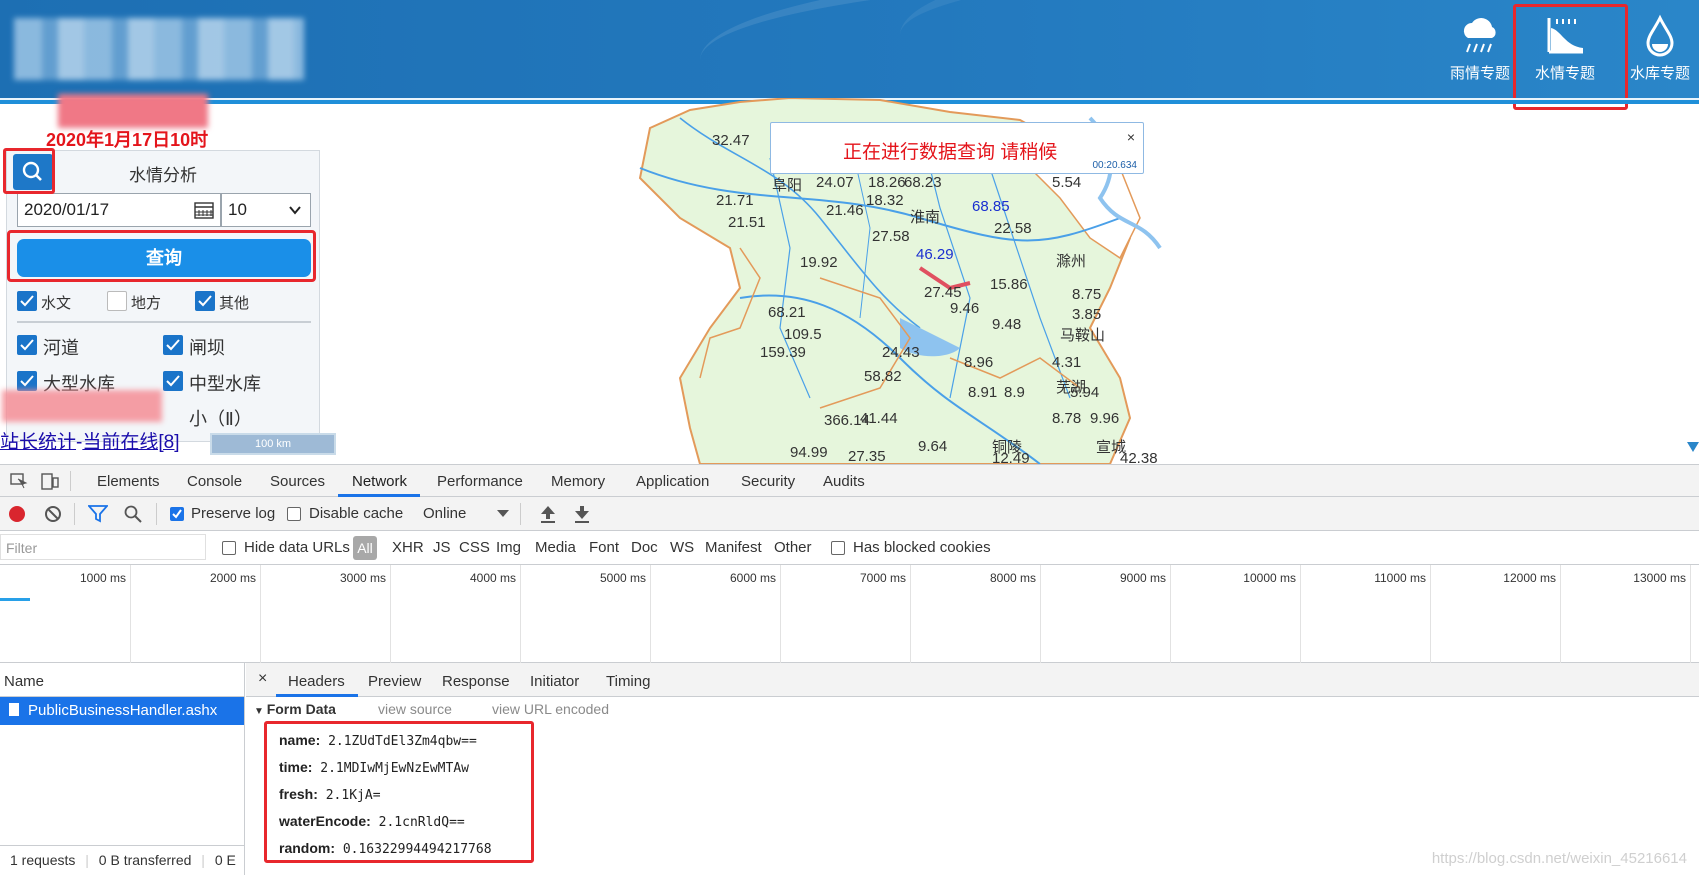 The image size is (1699, 875). What do you see at coordinates (17, 514) in the screenshot?
I see `record-icon` at bounding box center [17, 514].